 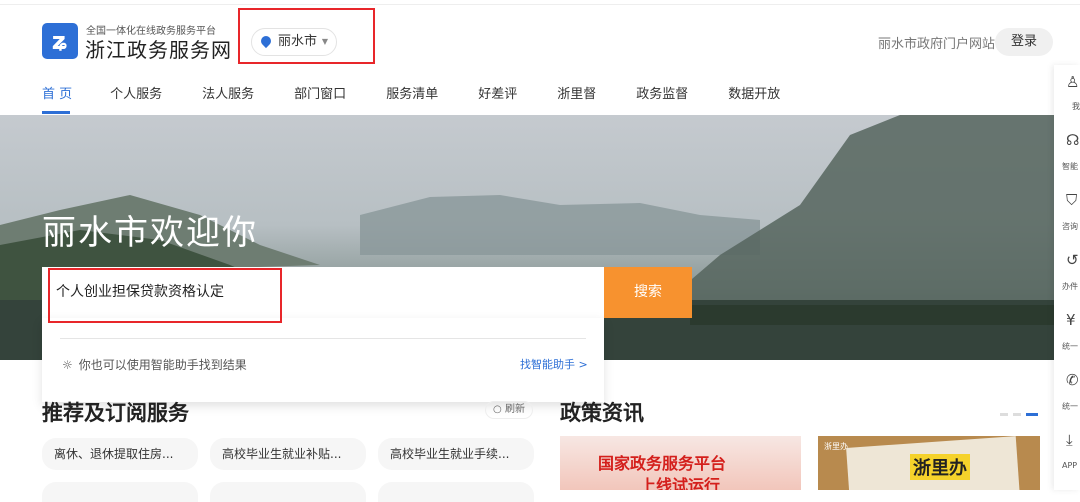 I want to click on lightbulb-icon: ☼, so click(x=67, y=365).